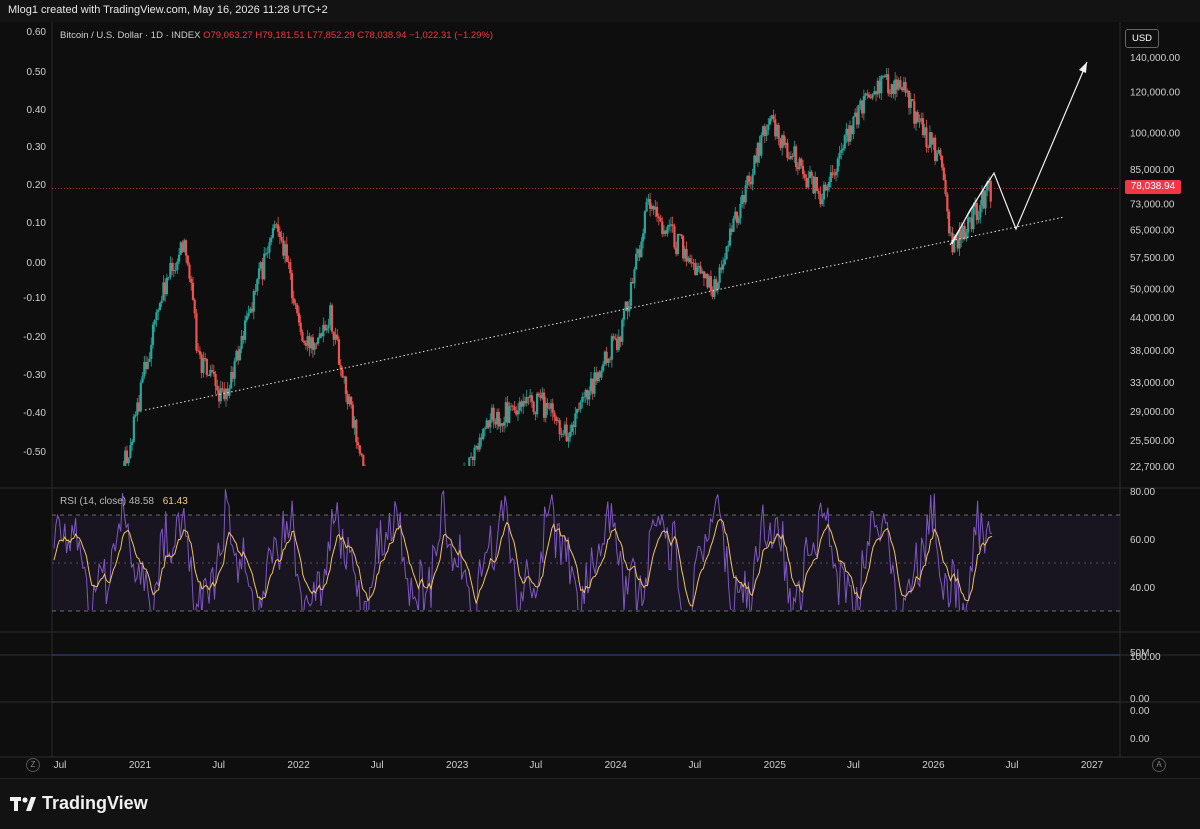  Describe the element at coordinates (33, 765) in the screenshot. I see `zoom-toggle-button: Z` at that location.